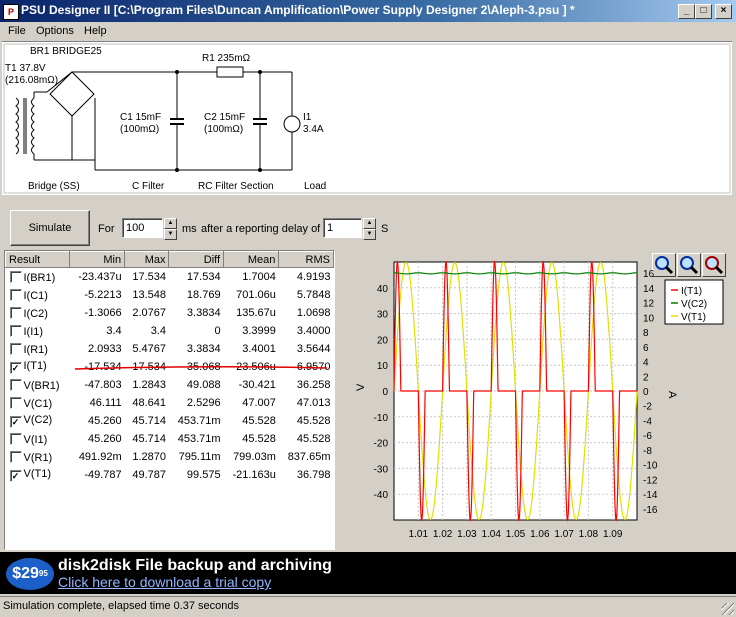  What do you see at coordinates (196, 259) in the screenshot?
I see `column-header-diff: Diff` at bounding box center [196, 259].